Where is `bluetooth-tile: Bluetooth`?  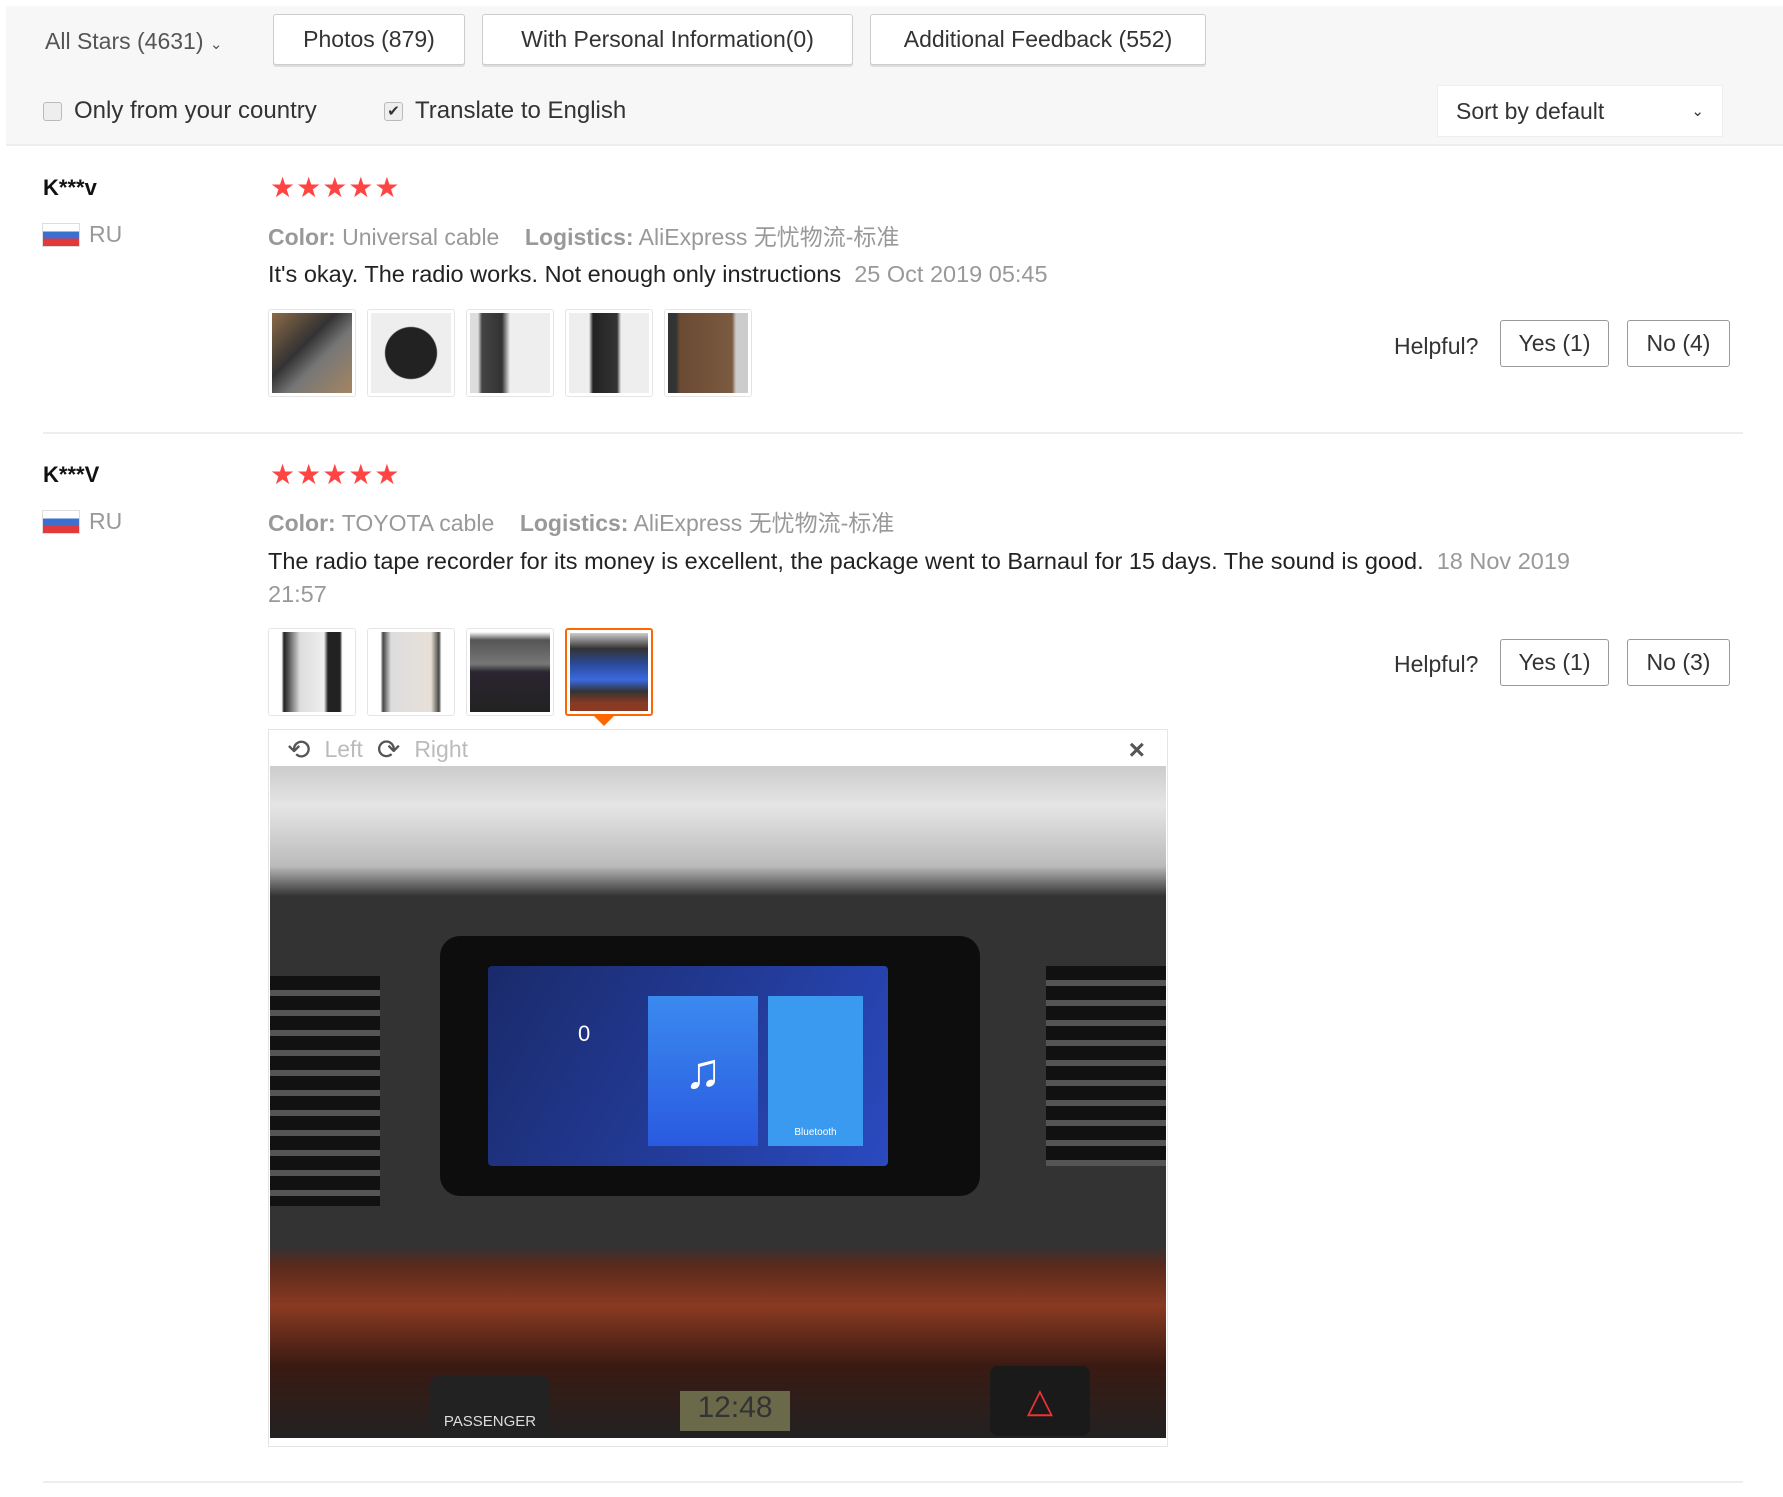
bluetooth-tile: Bluetooth is located at coordinates (815, 1071).